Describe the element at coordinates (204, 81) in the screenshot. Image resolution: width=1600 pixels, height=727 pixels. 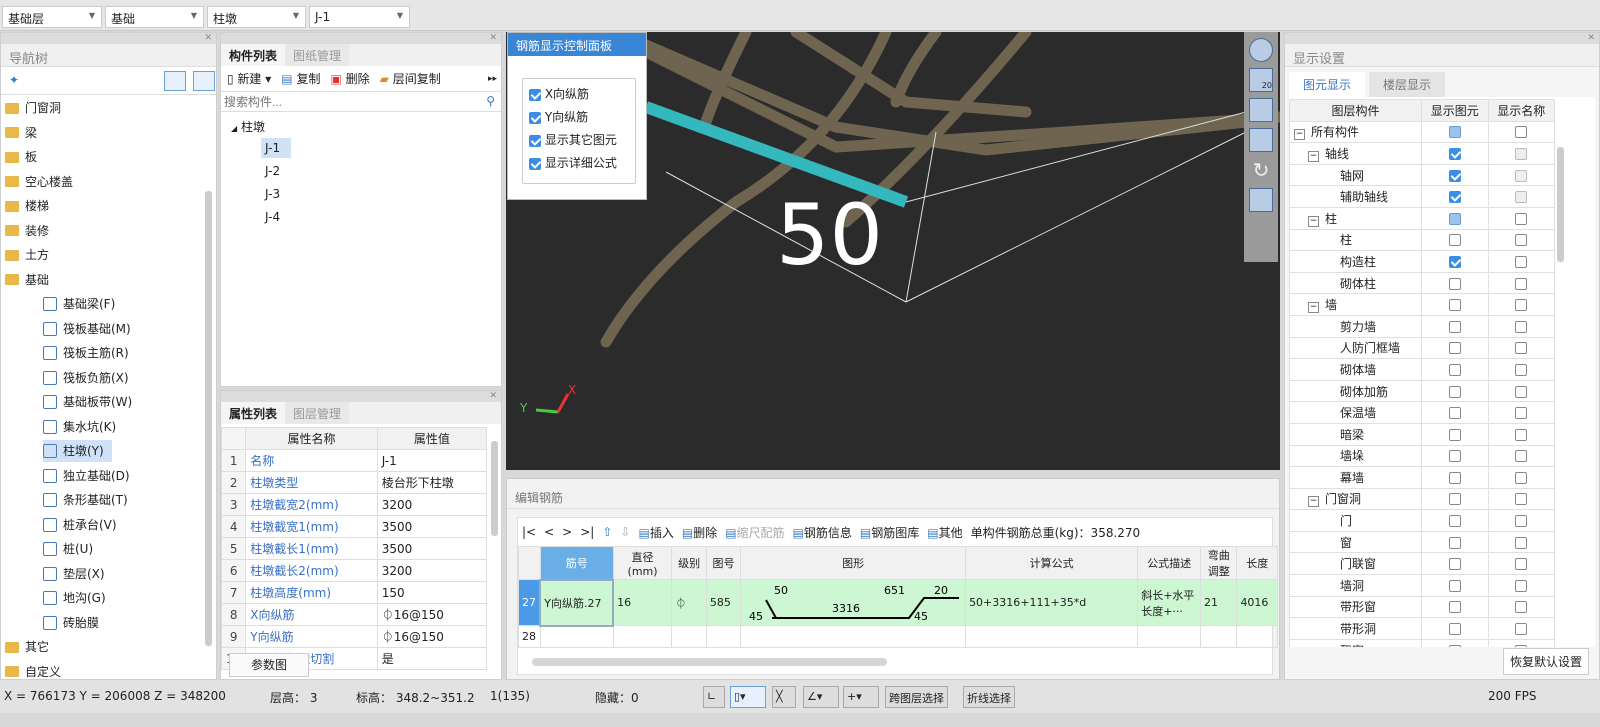
I see `grid-view-icon` at that location.